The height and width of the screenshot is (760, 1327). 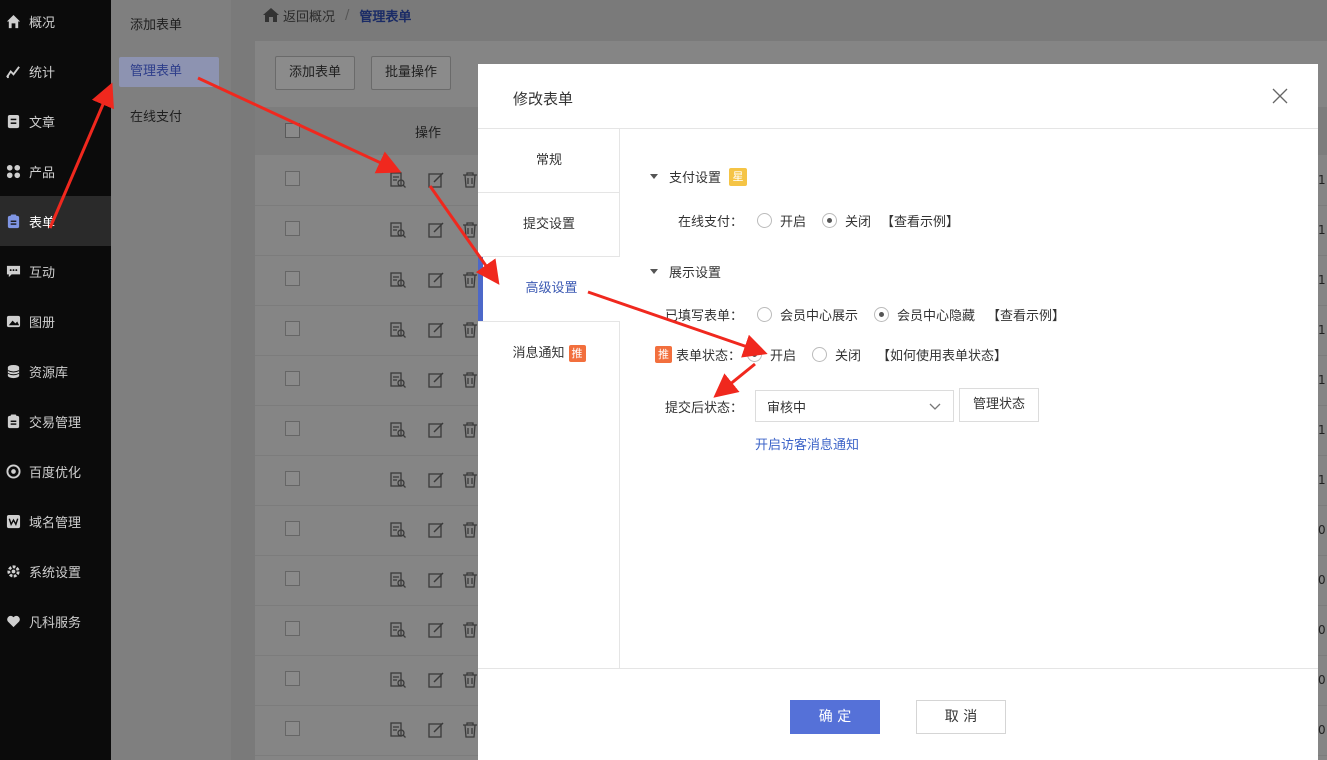 I want to click on sidebar-item-resources: 资源库, so click(x=55, y=371).